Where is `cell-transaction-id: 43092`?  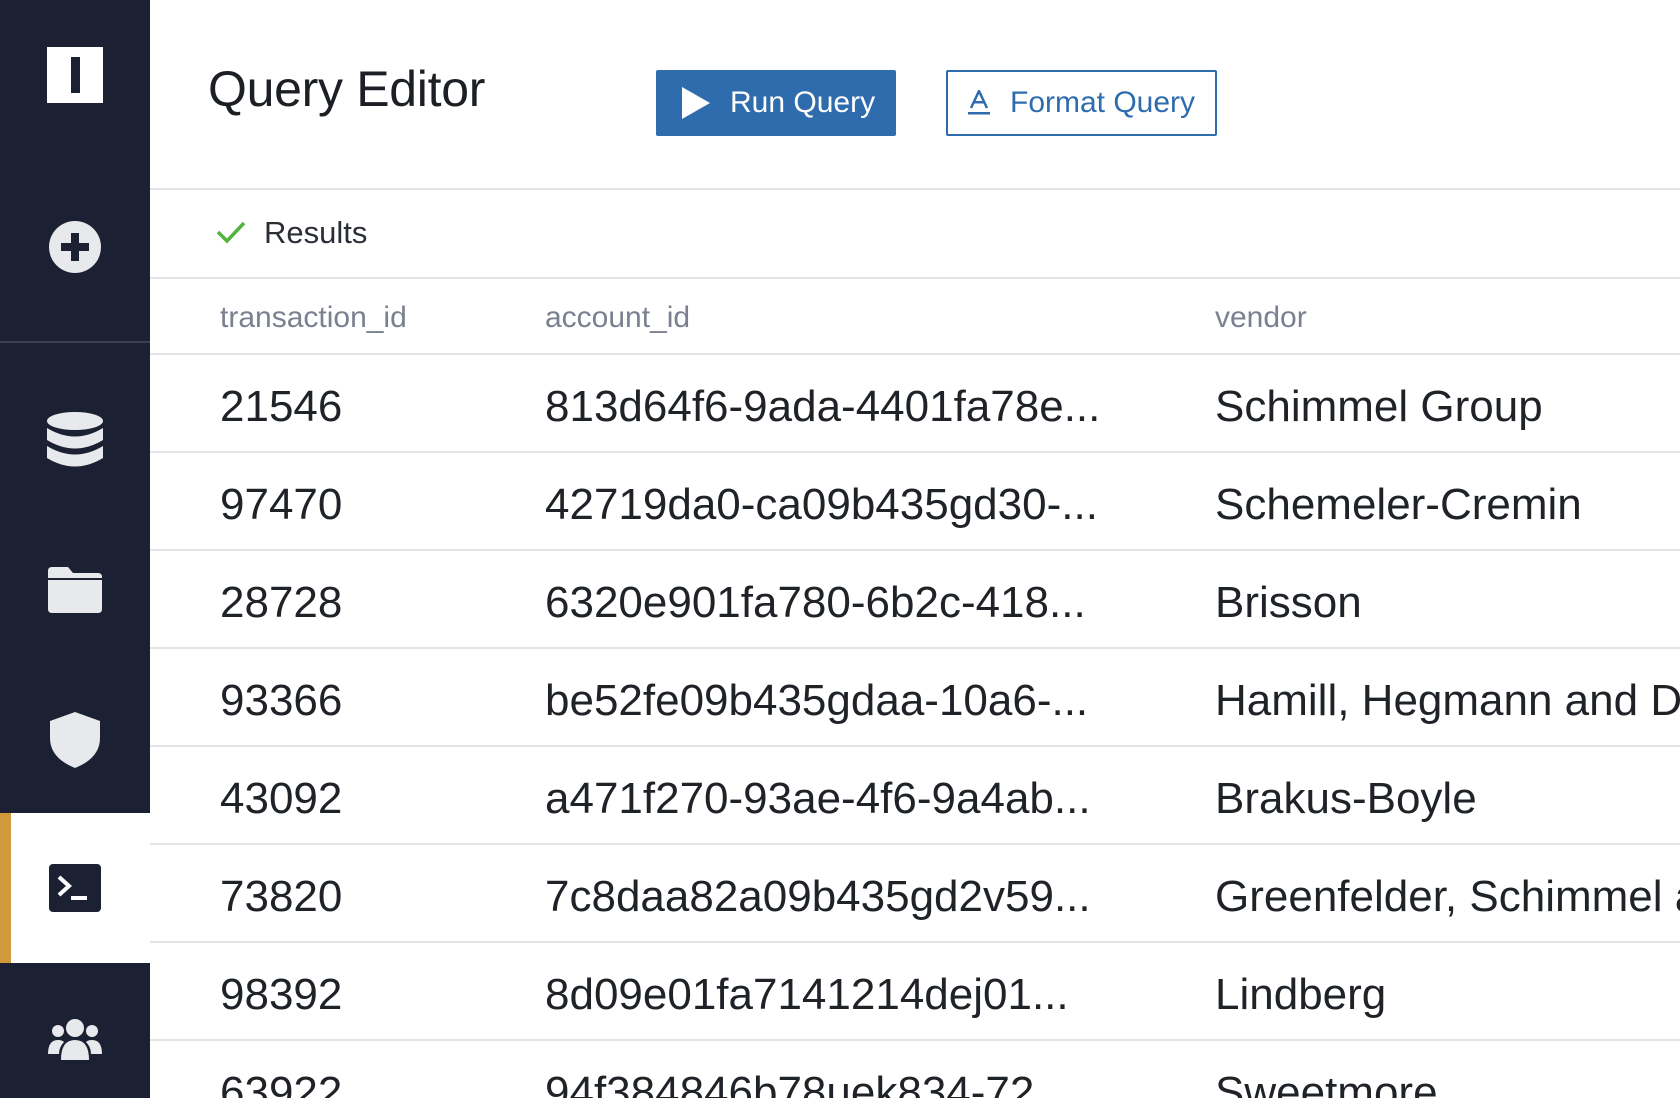
cell-transaction-id: 43092 is located at coordinates (281, 798).